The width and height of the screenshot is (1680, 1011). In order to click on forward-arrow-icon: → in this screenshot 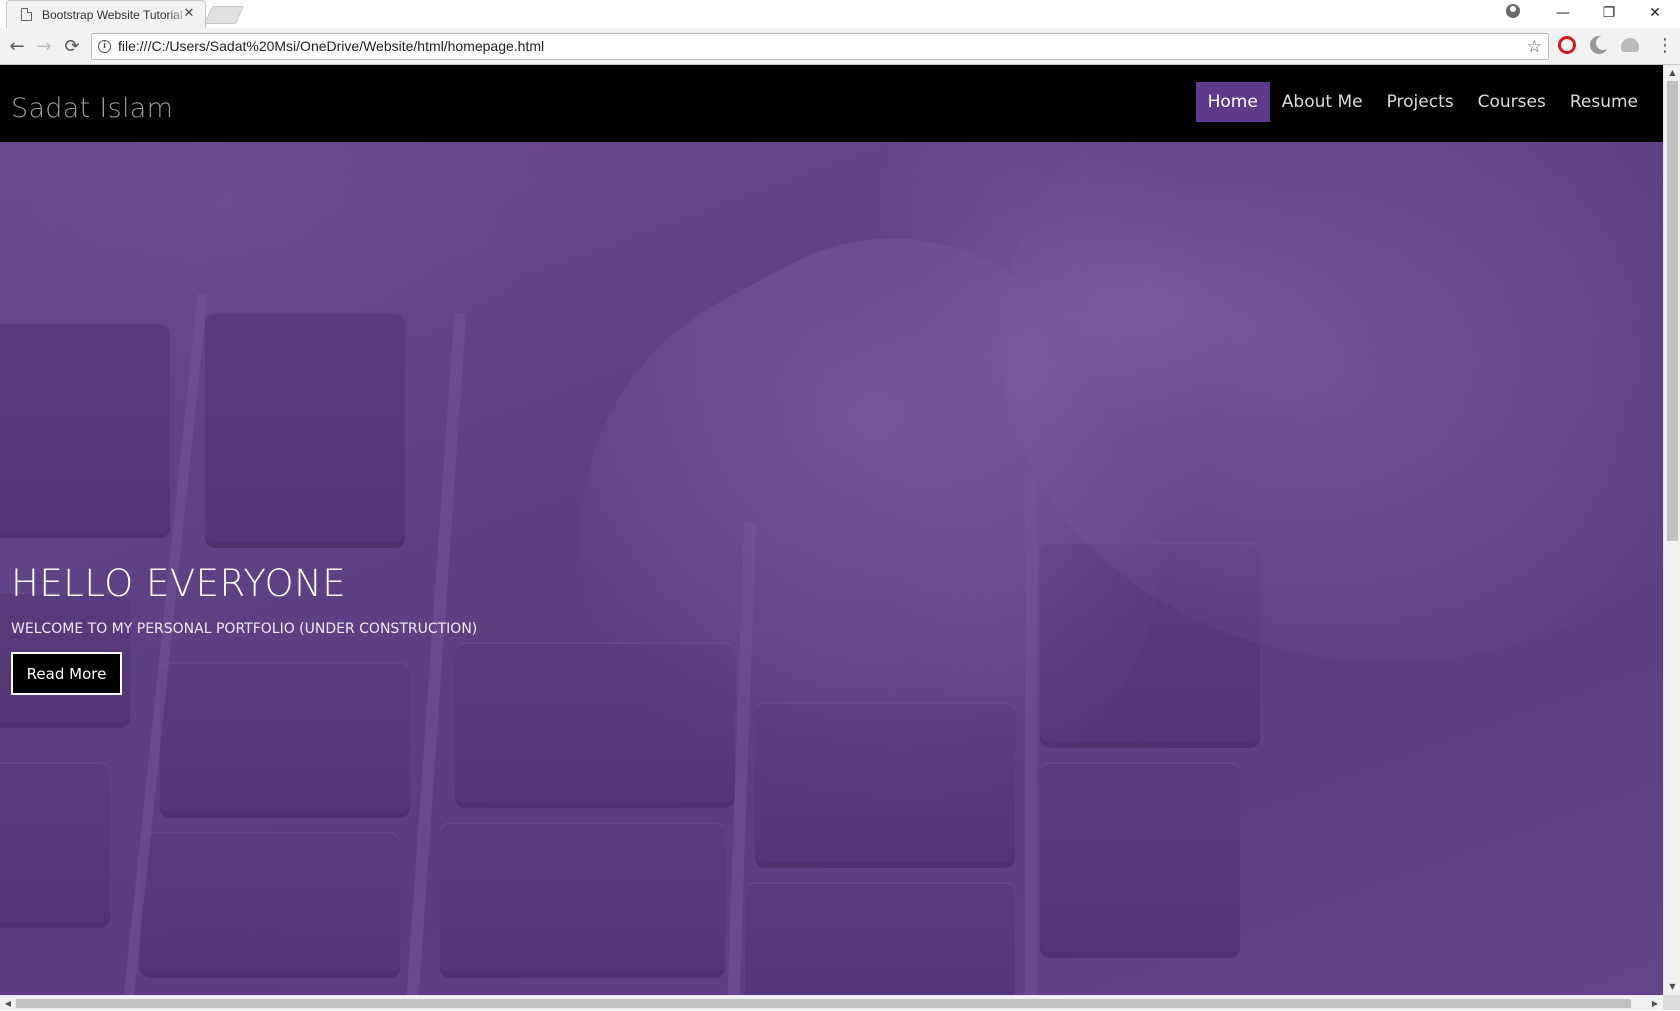, I will do `click(44, 47)`.